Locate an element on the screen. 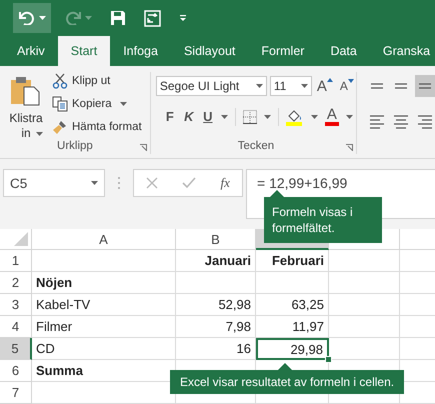  table-cell: Januari is located at coordinates (216, 261).